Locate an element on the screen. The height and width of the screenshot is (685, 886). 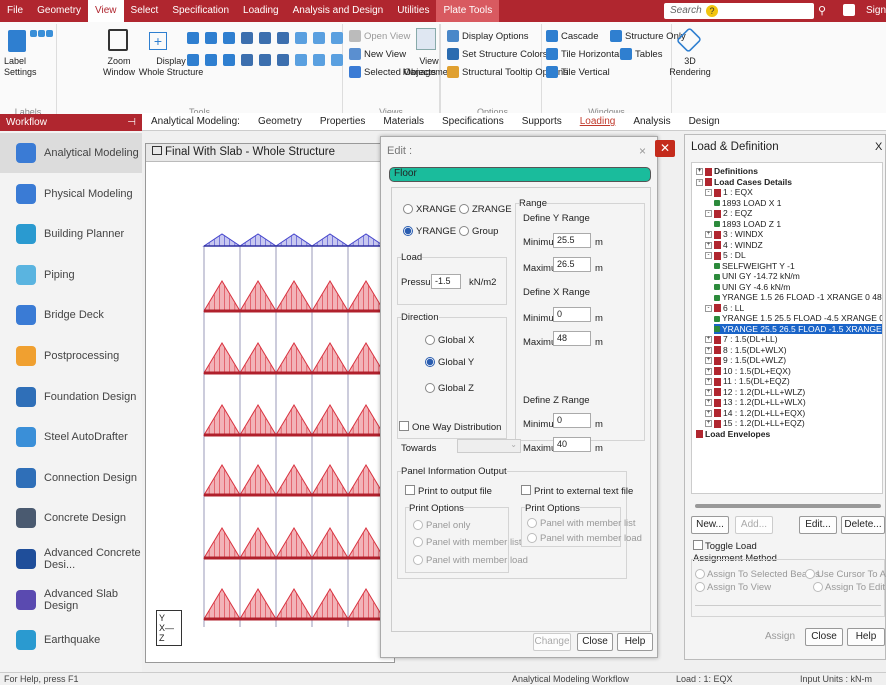
tree-load-case: - Load Cases Details is located at coordinates (744, 182).